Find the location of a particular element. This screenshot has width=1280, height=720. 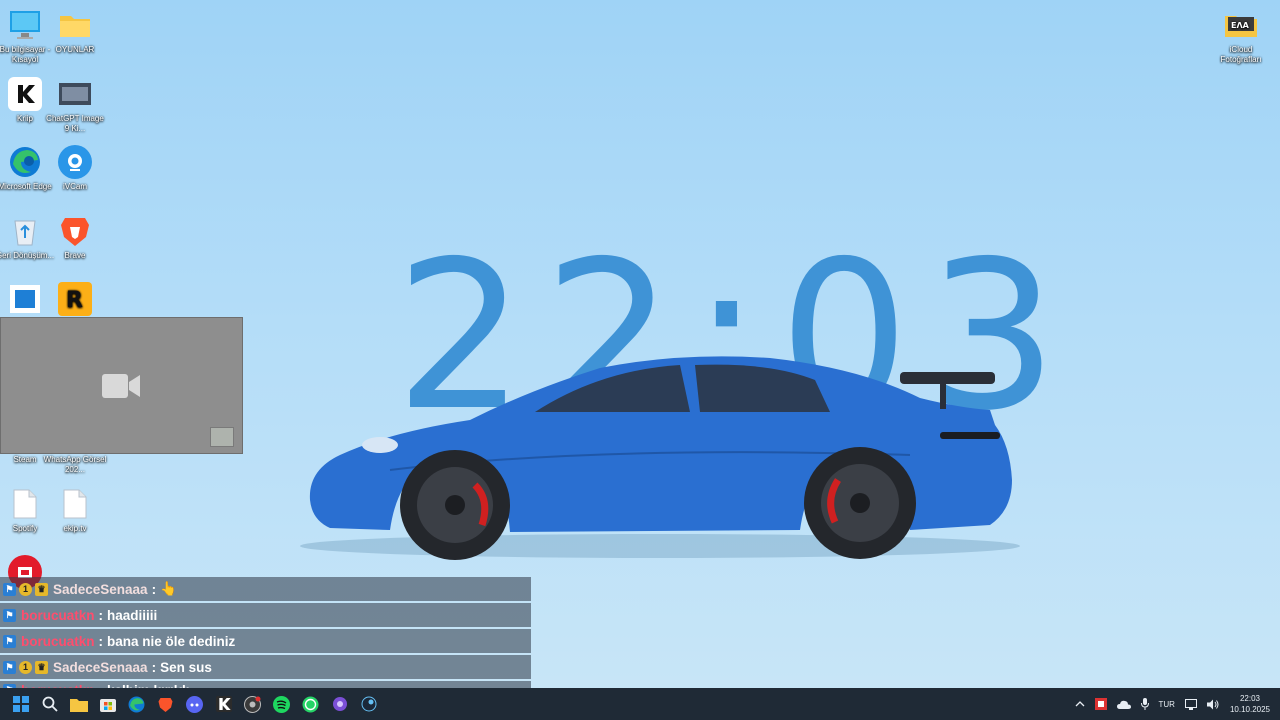

chat-message: ⚑ 1 ♛ SadeceSenaaa : 👆 is located at coordinates (265, 589).